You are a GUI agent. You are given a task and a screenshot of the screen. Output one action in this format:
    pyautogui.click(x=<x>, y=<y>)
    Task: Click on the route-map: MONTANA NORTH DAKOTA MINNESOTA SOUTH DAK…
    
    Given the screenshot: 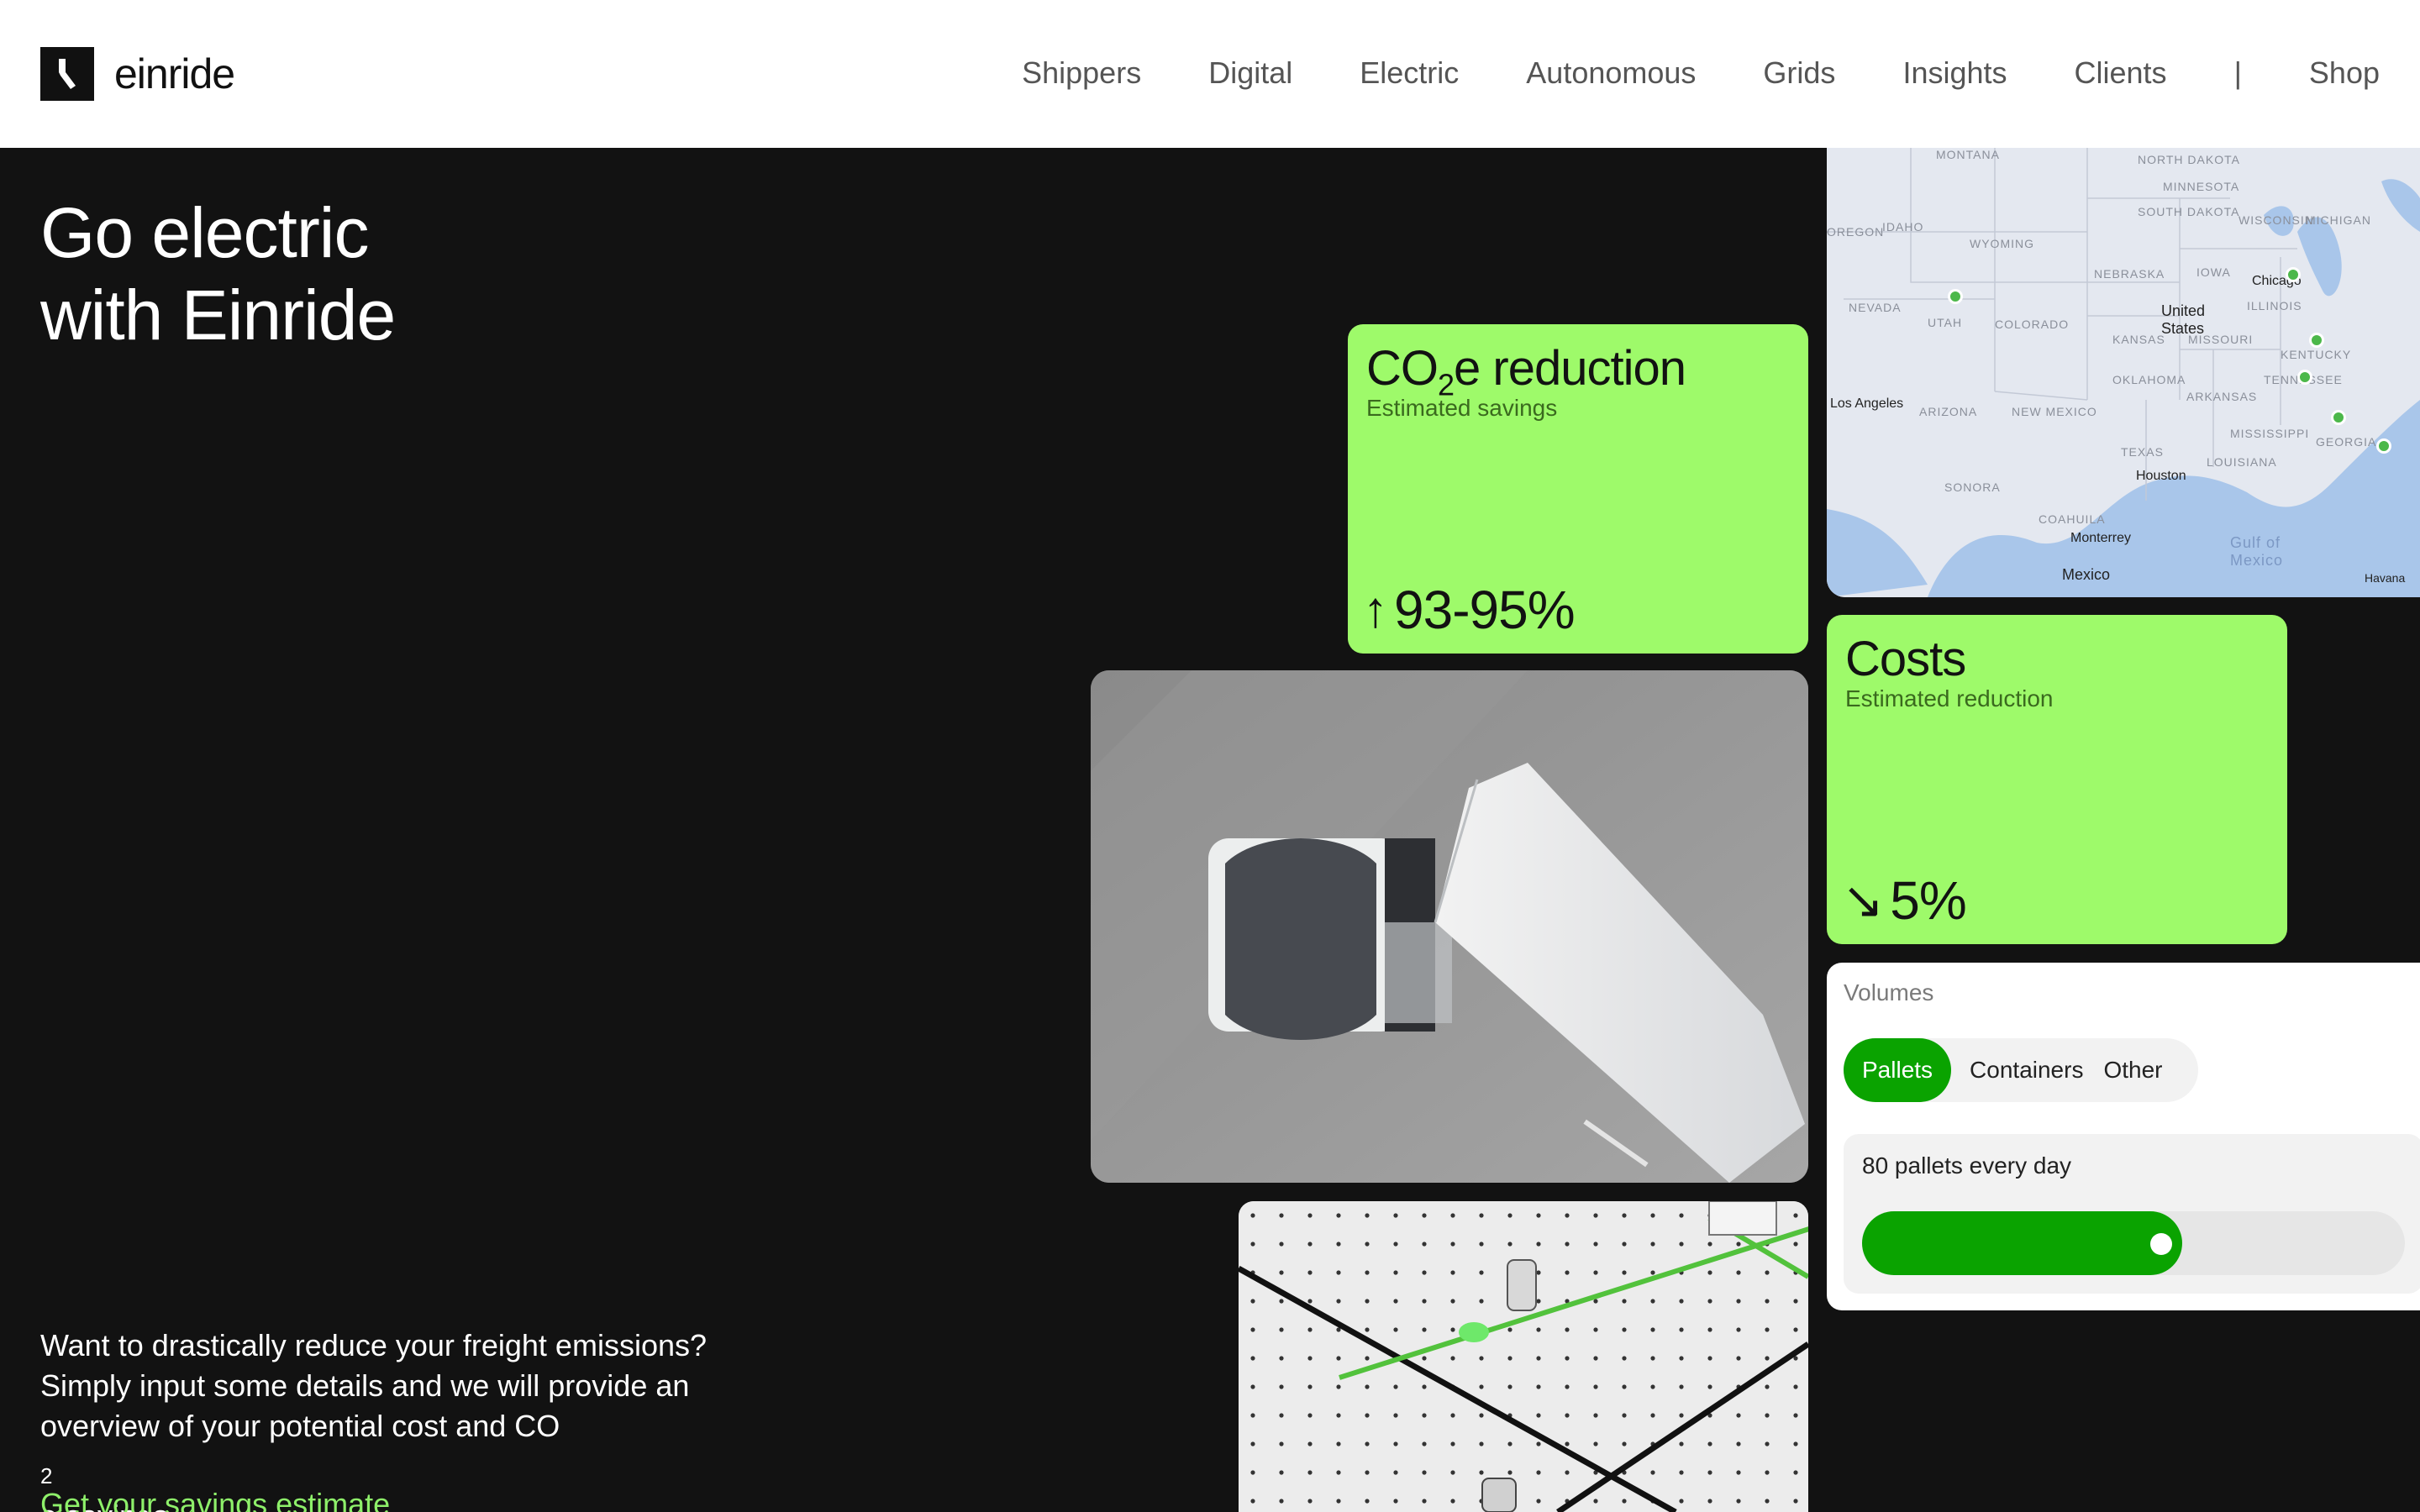 What is the action you would take?
    pyautogui.click(x=2123, y=372)
    